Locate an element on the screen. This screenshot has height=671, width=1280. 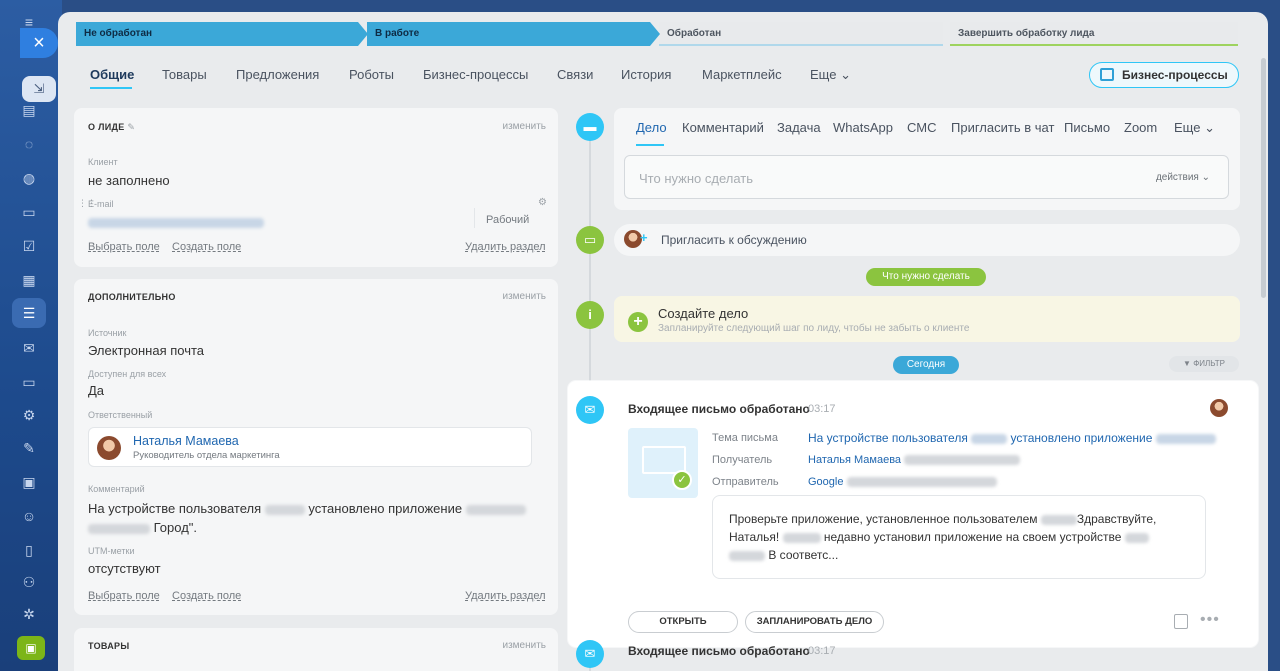
globe-icon: ◍ is located at coordinates (29, 178).